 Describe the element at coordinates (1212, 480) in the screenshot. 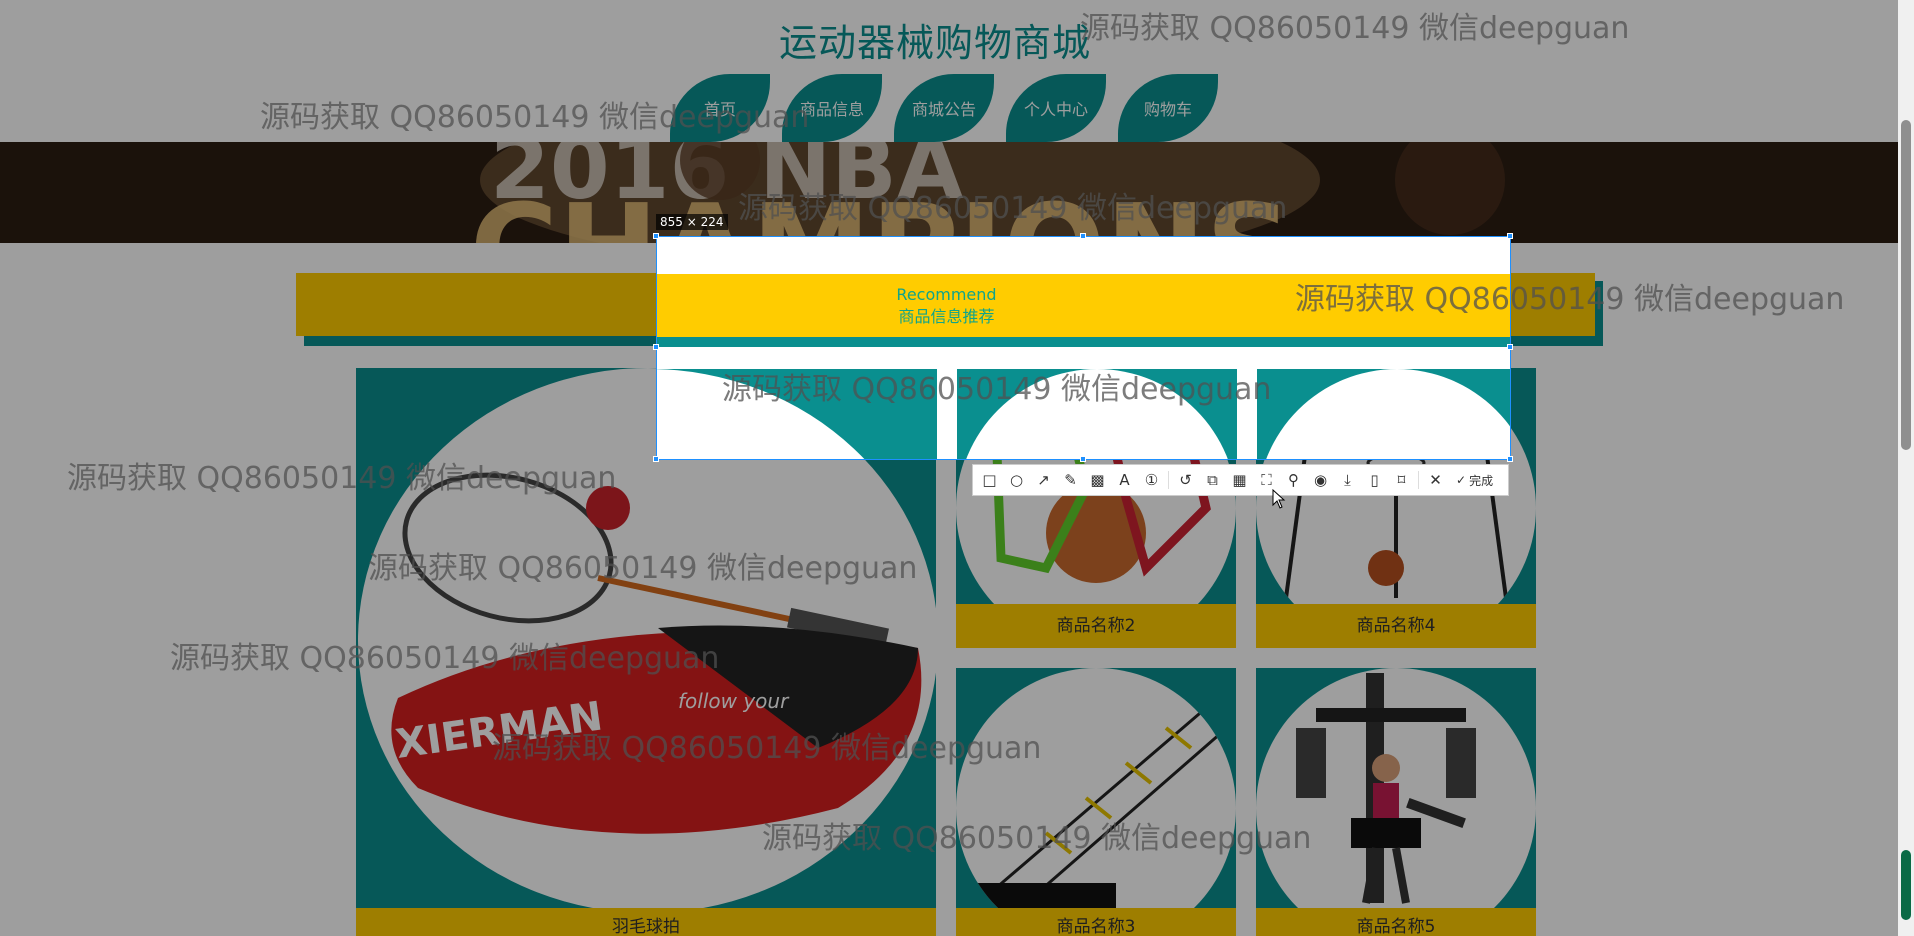

I see `long-screenshot-icon: ⧉` at that location.